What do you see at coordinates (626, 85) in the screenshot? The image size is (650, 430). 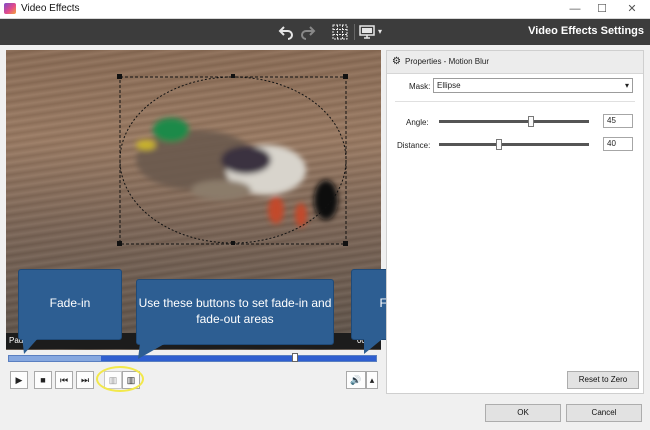 I see `chevron-down-icon: ▾` at bounding box center [626, 85].